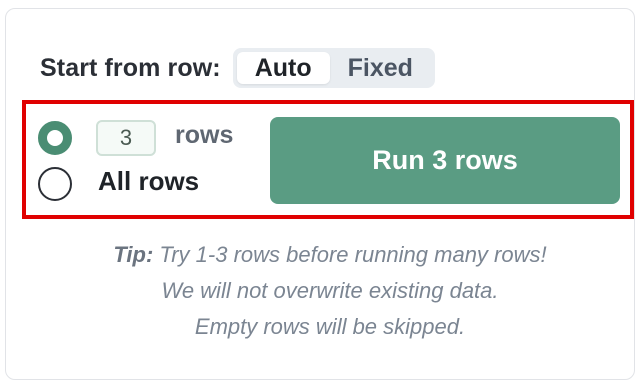  Describe the element at coordinates (130, 67) in the screenshot. I see `start-from-row-label: Start from row:` at that location.